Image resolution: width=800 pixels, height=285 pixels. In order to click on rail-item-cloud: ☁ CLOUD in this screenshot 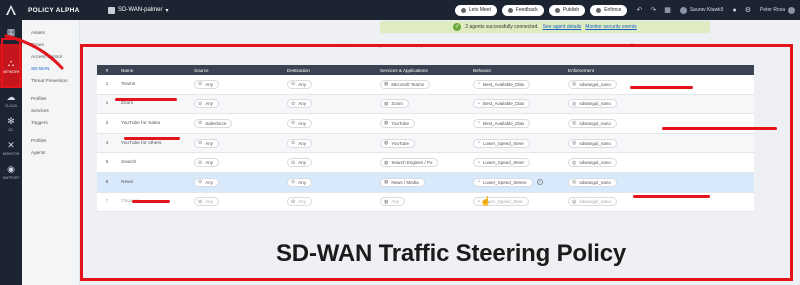, I will do `click(11, 100)`.